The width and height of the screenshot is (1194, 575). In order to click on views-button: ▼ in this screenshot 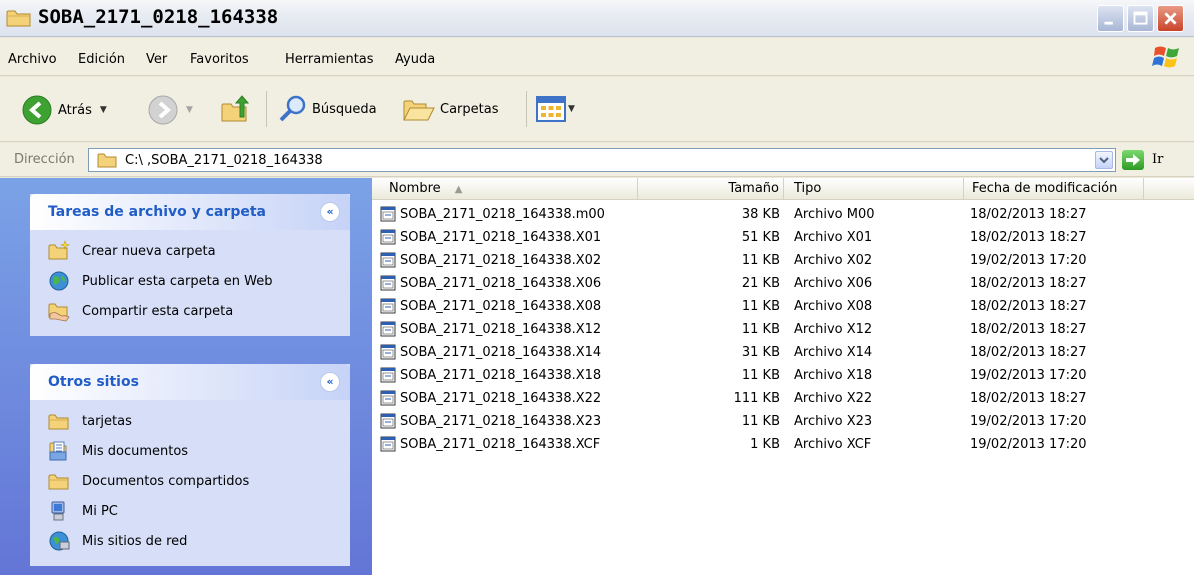, I will do `click(555, 109)`.